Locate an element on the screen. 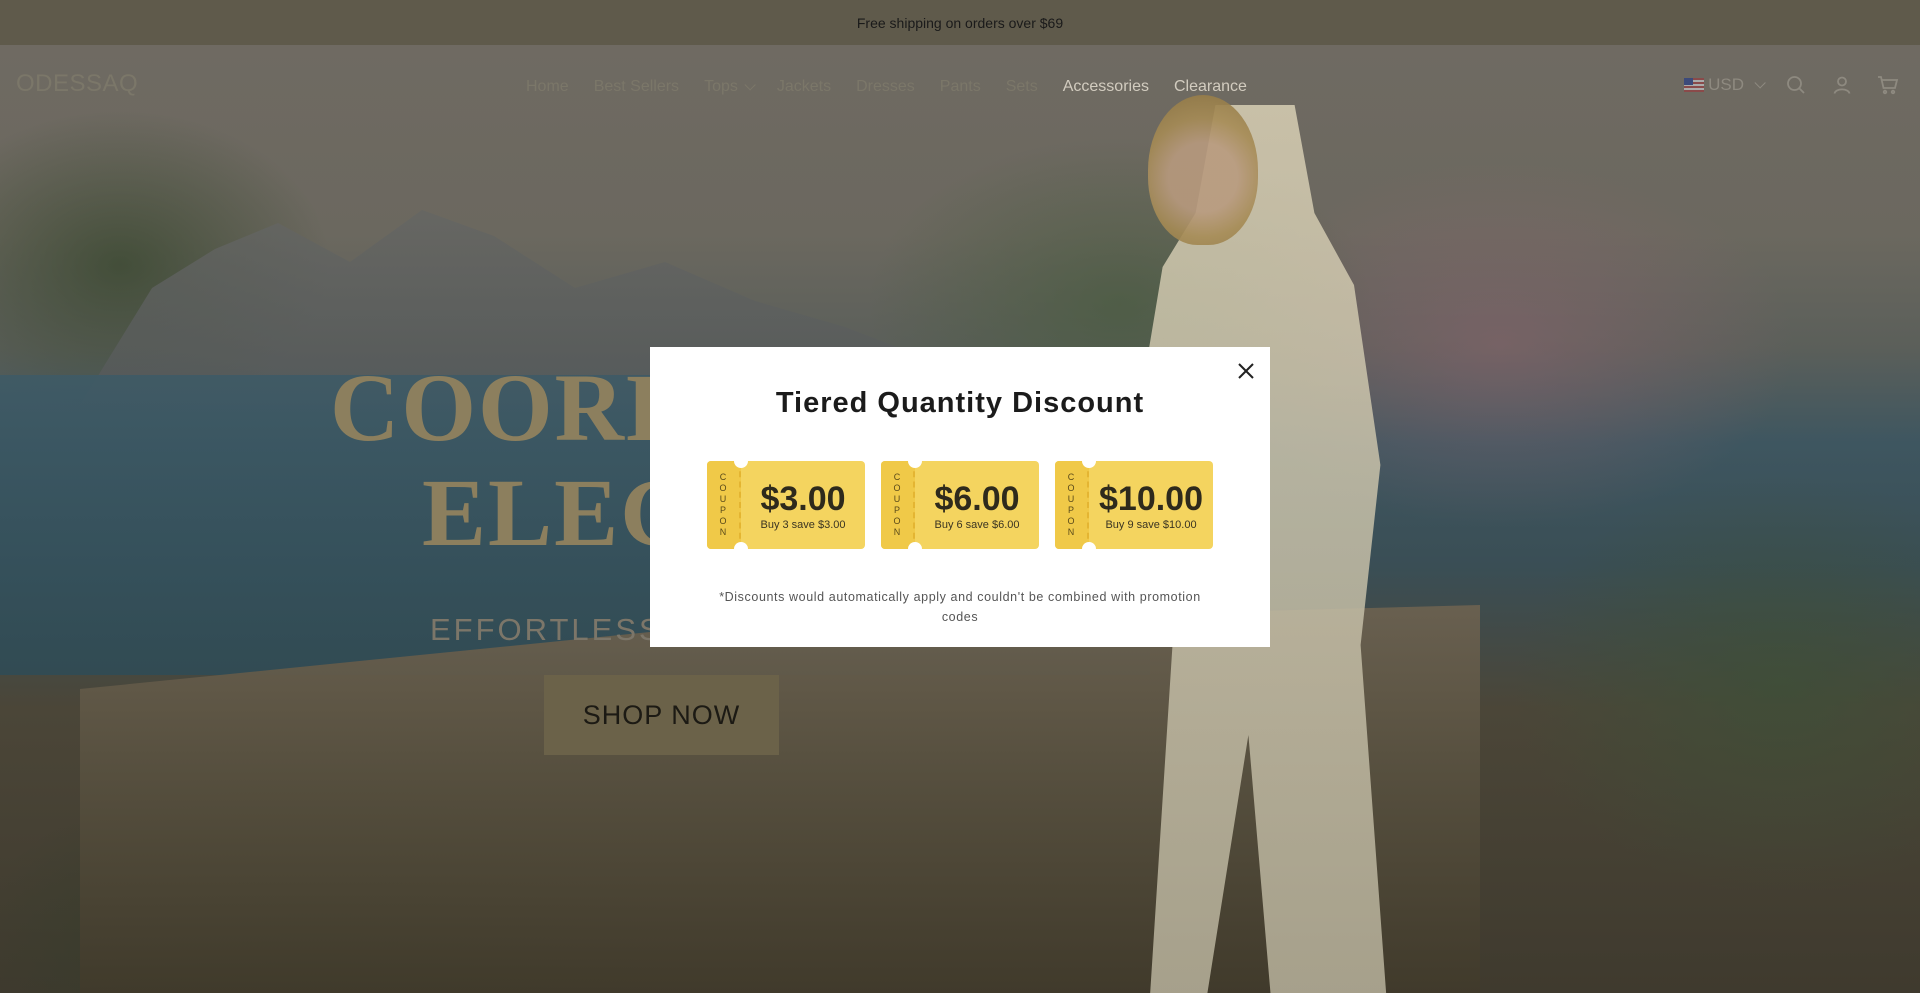  nav-item-tops: Tops is located at coordinates (730, 87).